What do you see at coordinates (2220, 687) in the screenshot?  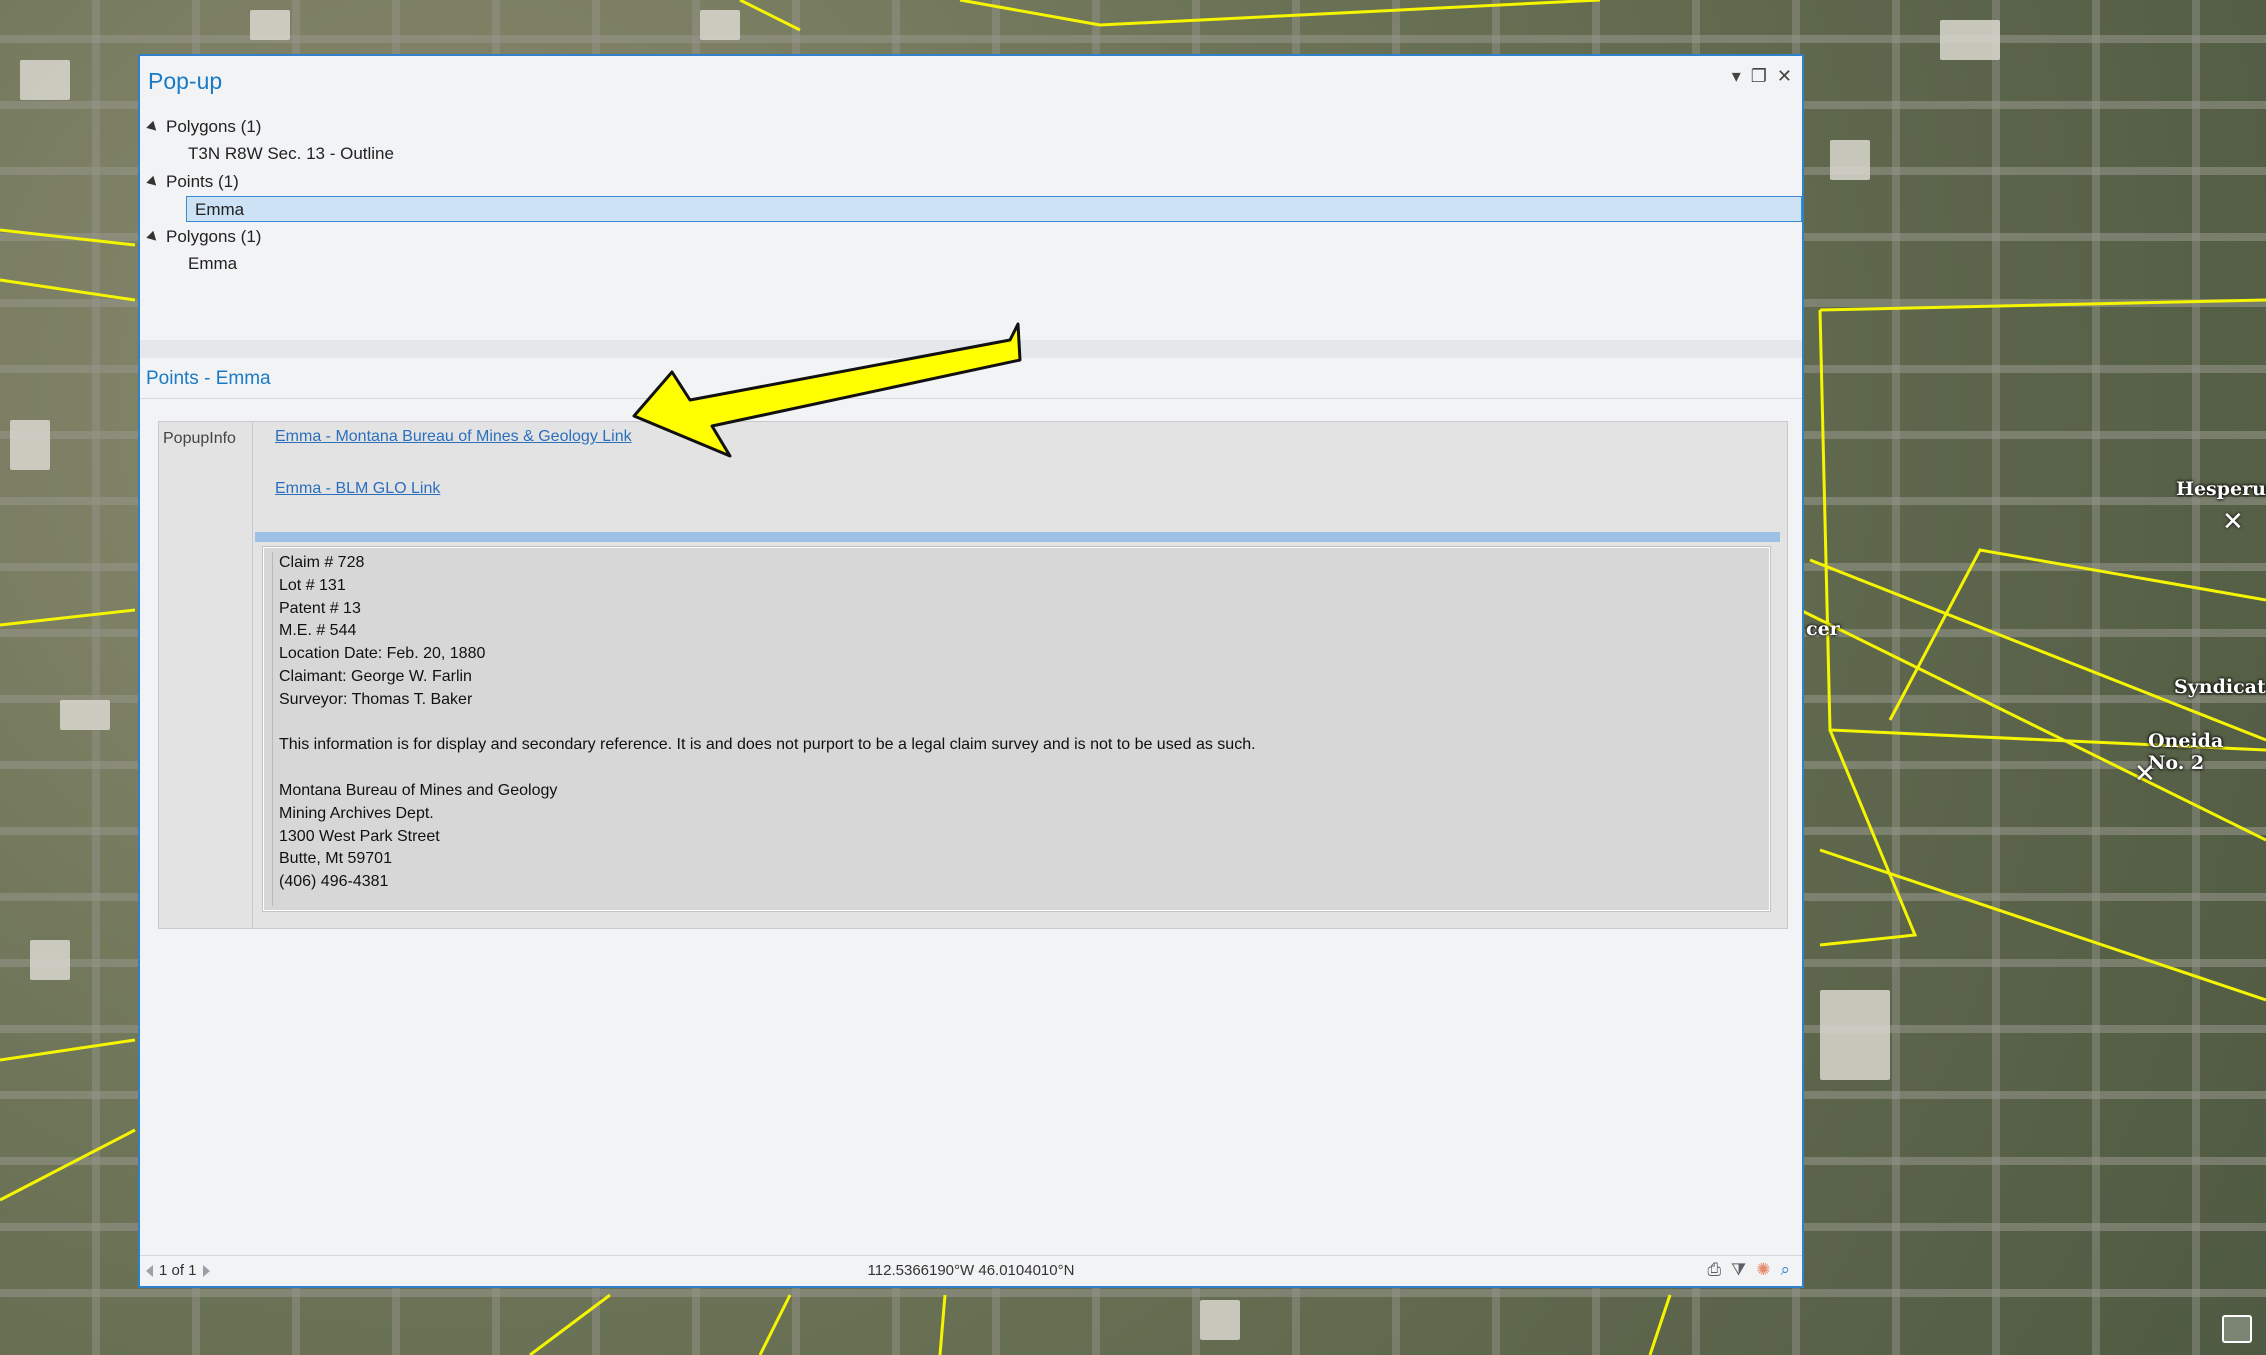 I see `map-label-syndicate: Syndicate` at bounding box center [2220, 687].